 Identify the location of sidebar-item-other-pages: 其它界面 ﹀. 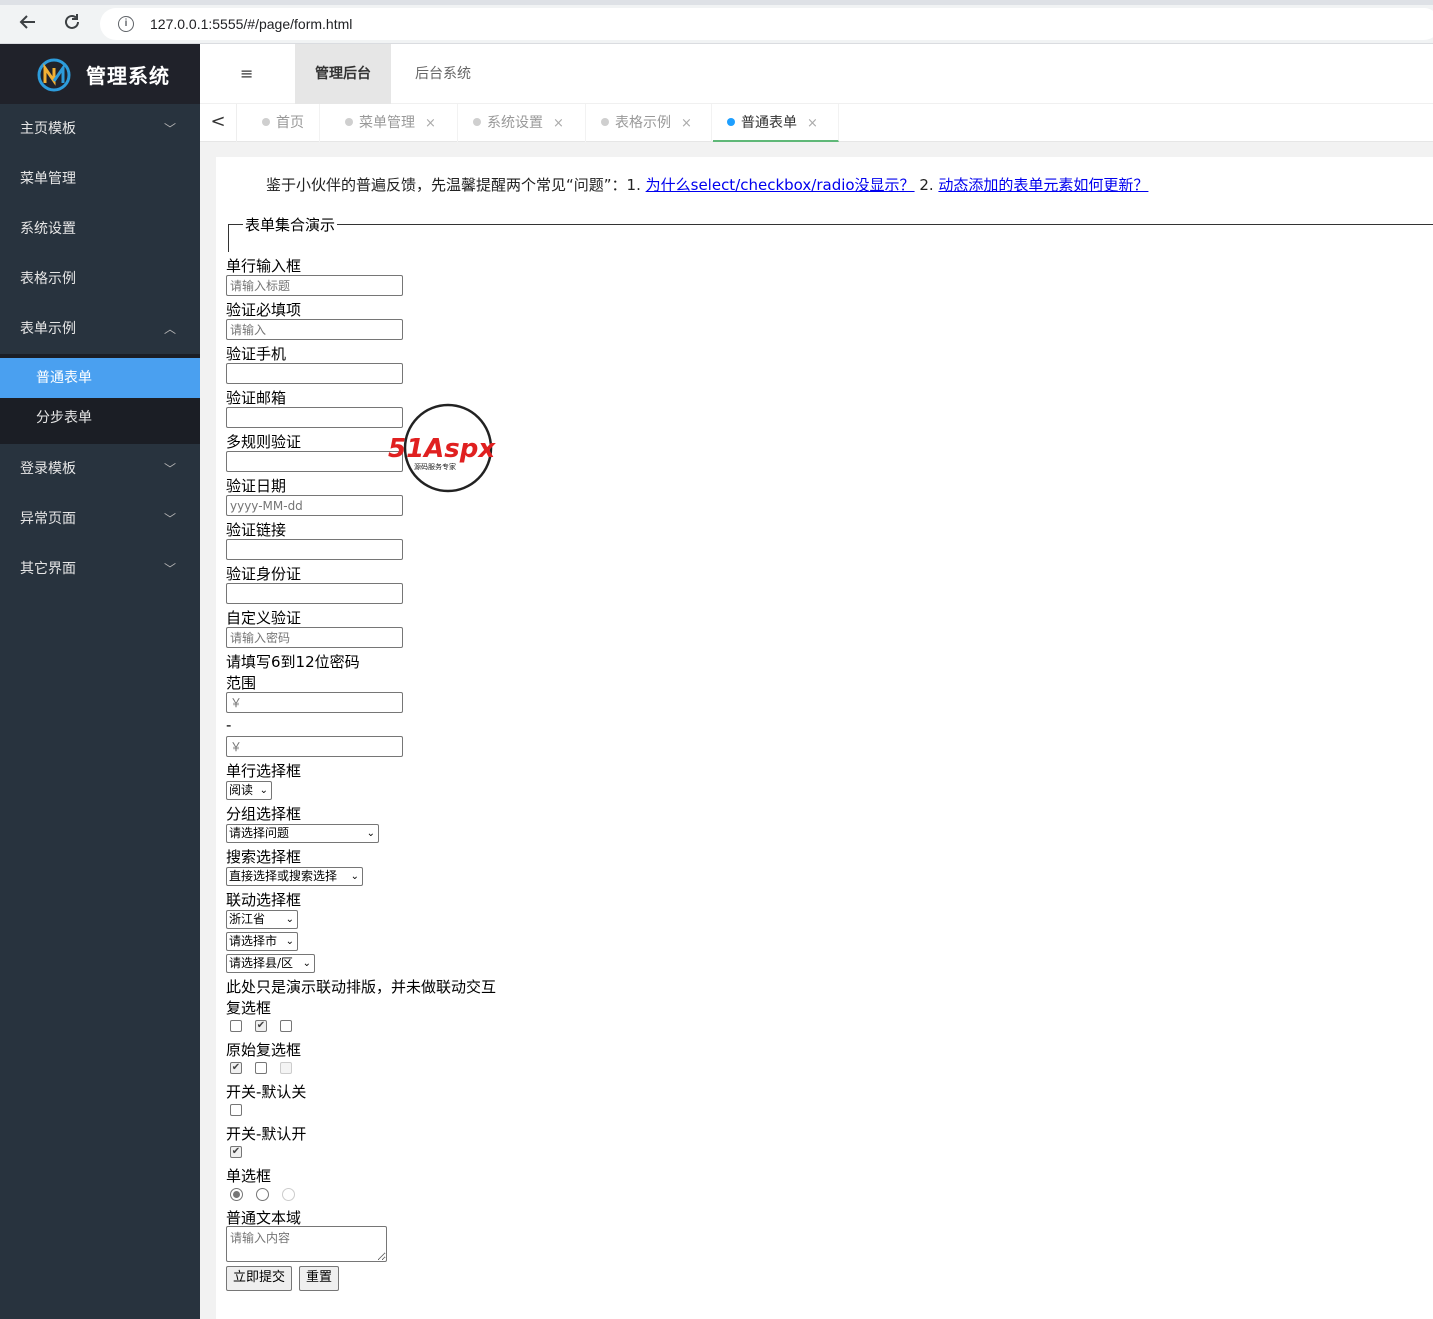
(100, 569).